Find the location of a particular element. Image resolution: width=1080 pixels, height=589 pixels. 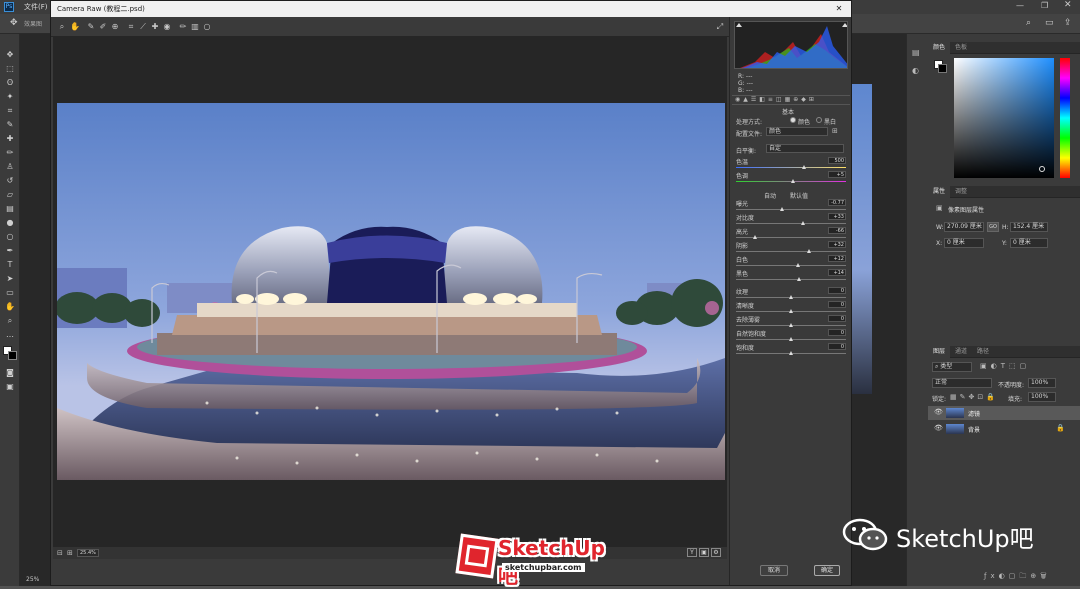

fullscreen-icon: ⤢ is located at coordinates (720, 27).